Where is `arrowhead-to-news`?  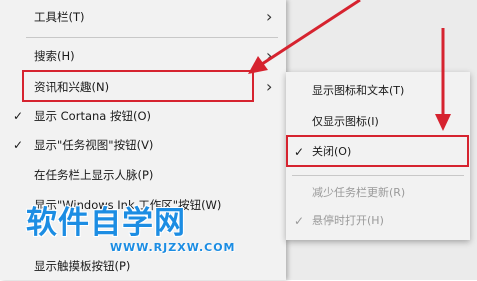 arrowhead-to-news is located at coordinates (258, 65).